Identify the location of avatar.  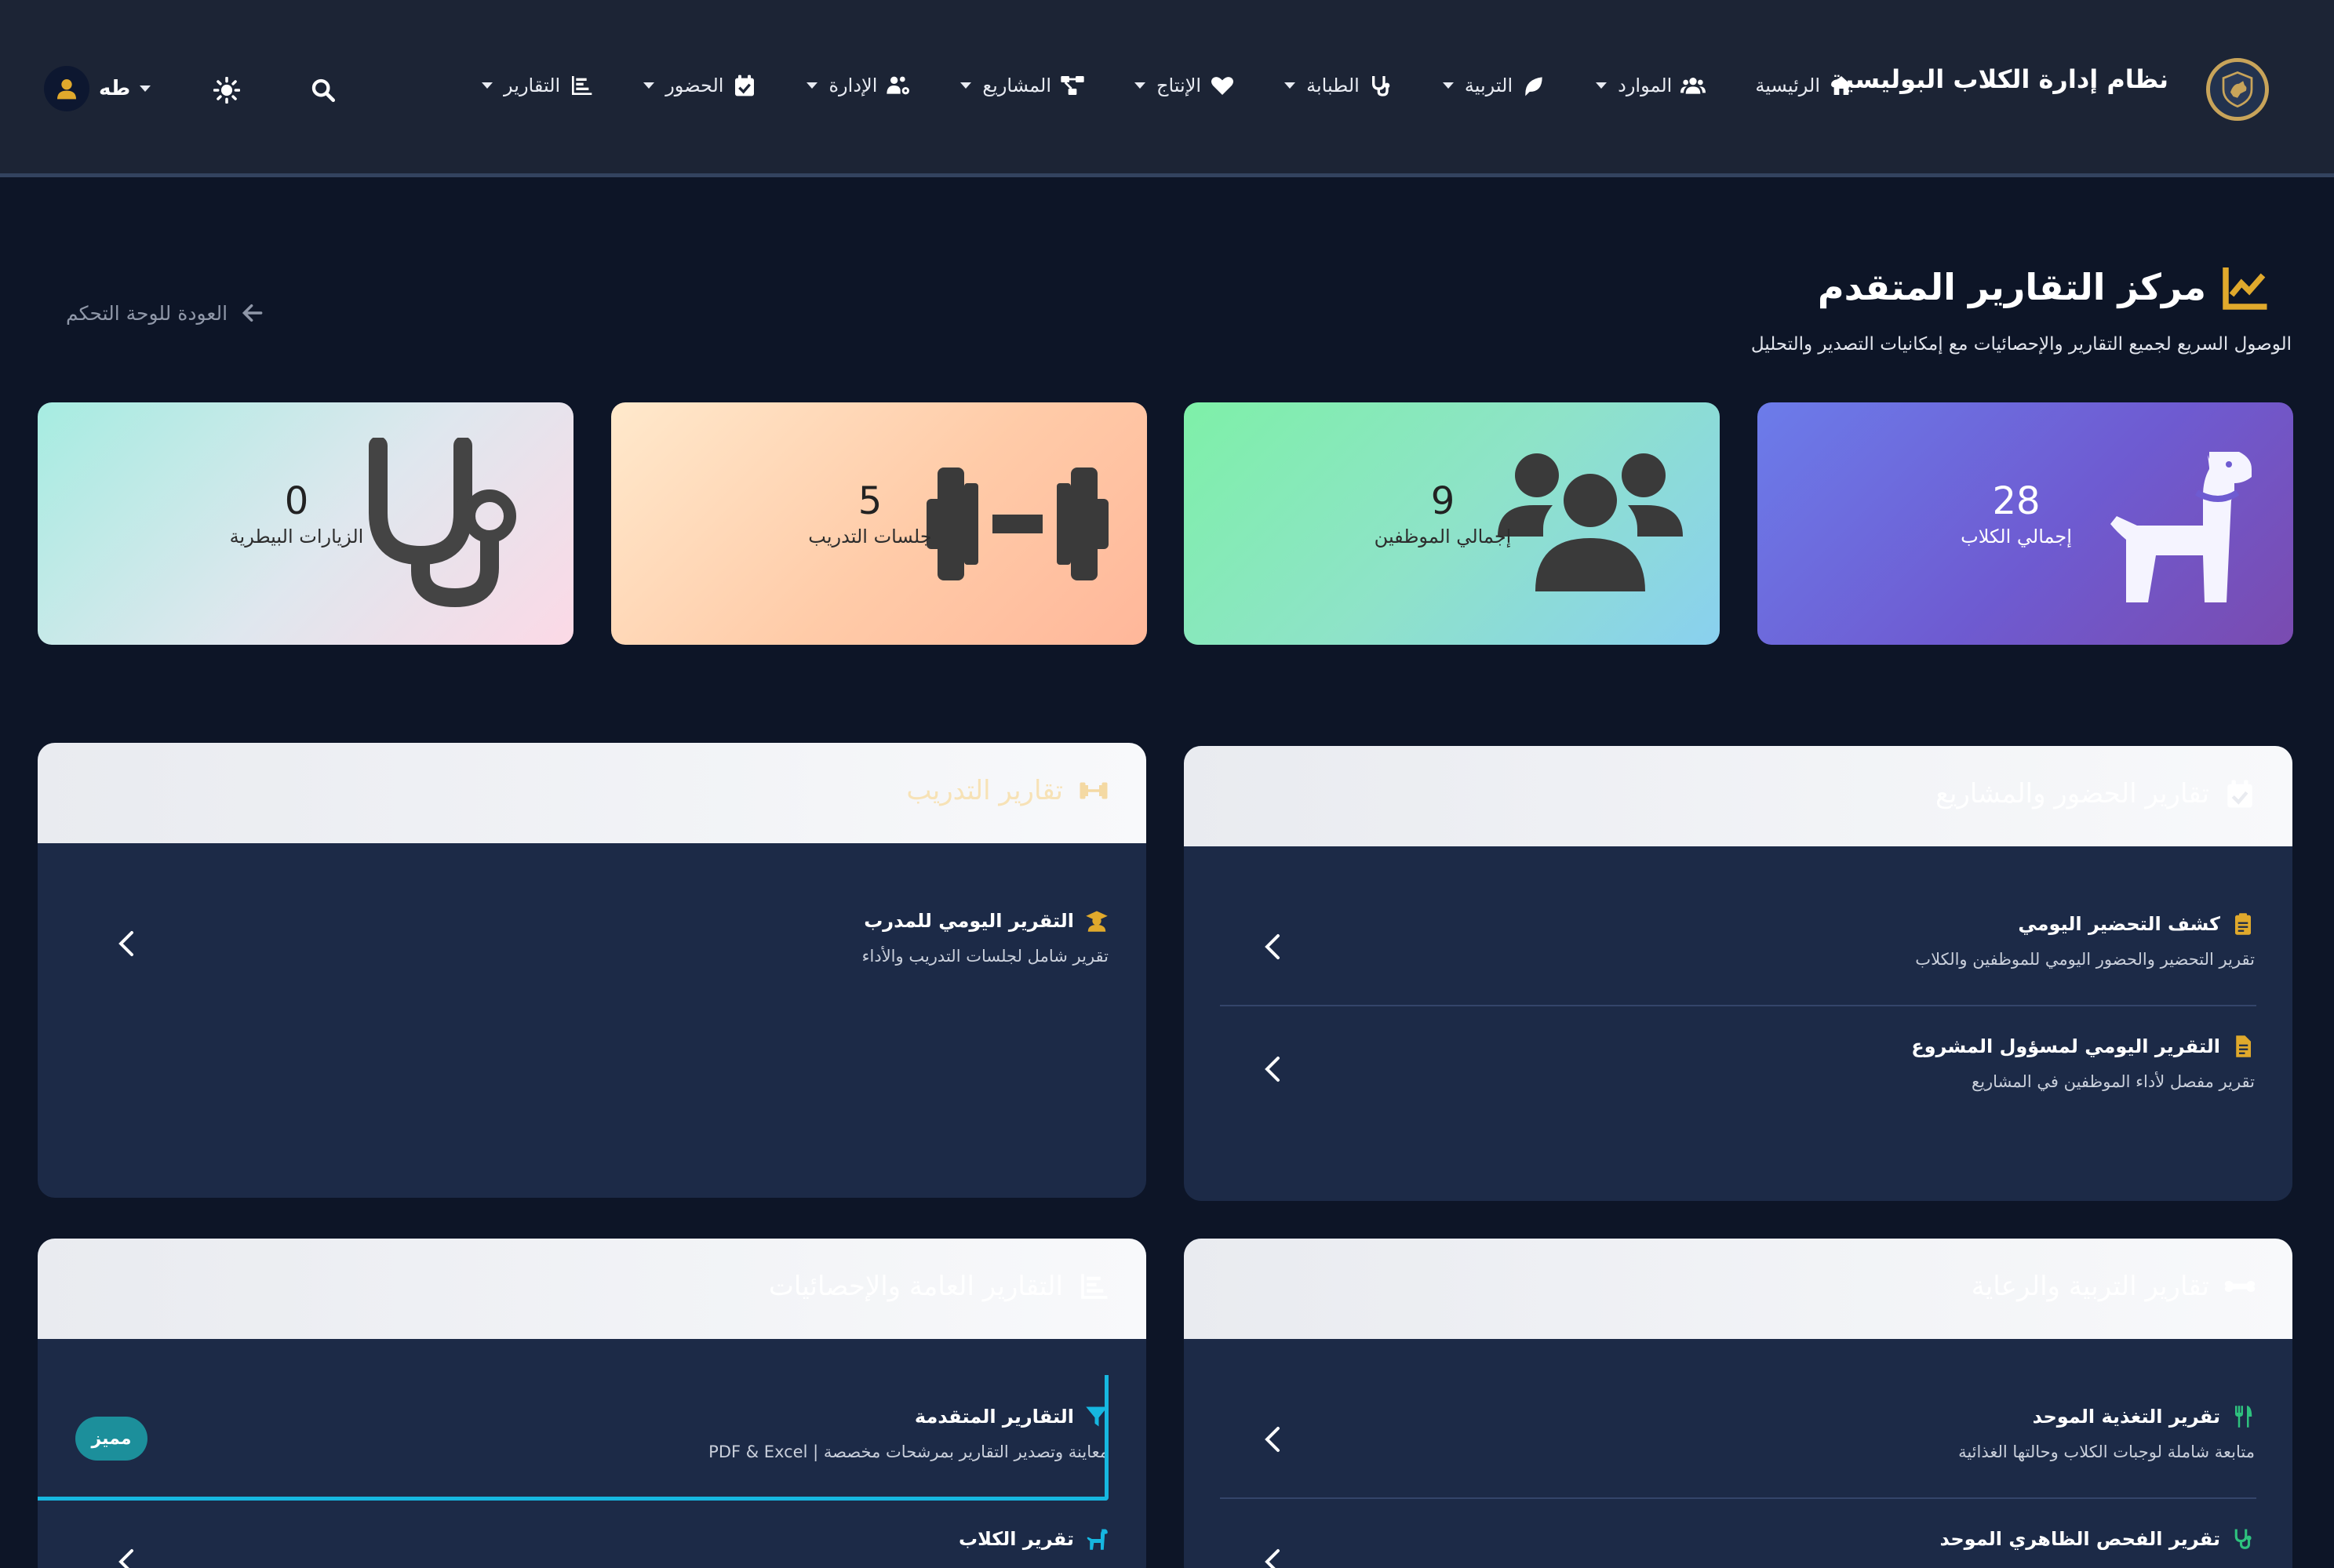
(66, 88).